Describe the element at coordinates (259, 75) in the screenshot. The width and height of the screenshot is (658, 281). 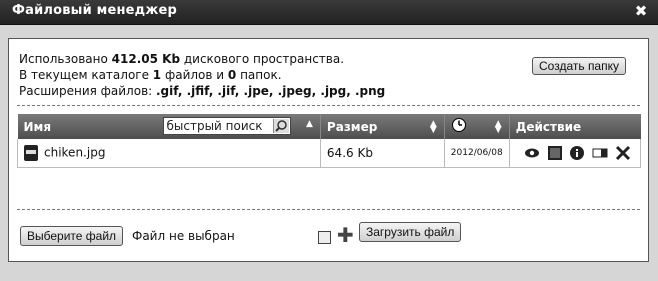
I see `count-suffix: папок.` at that location.